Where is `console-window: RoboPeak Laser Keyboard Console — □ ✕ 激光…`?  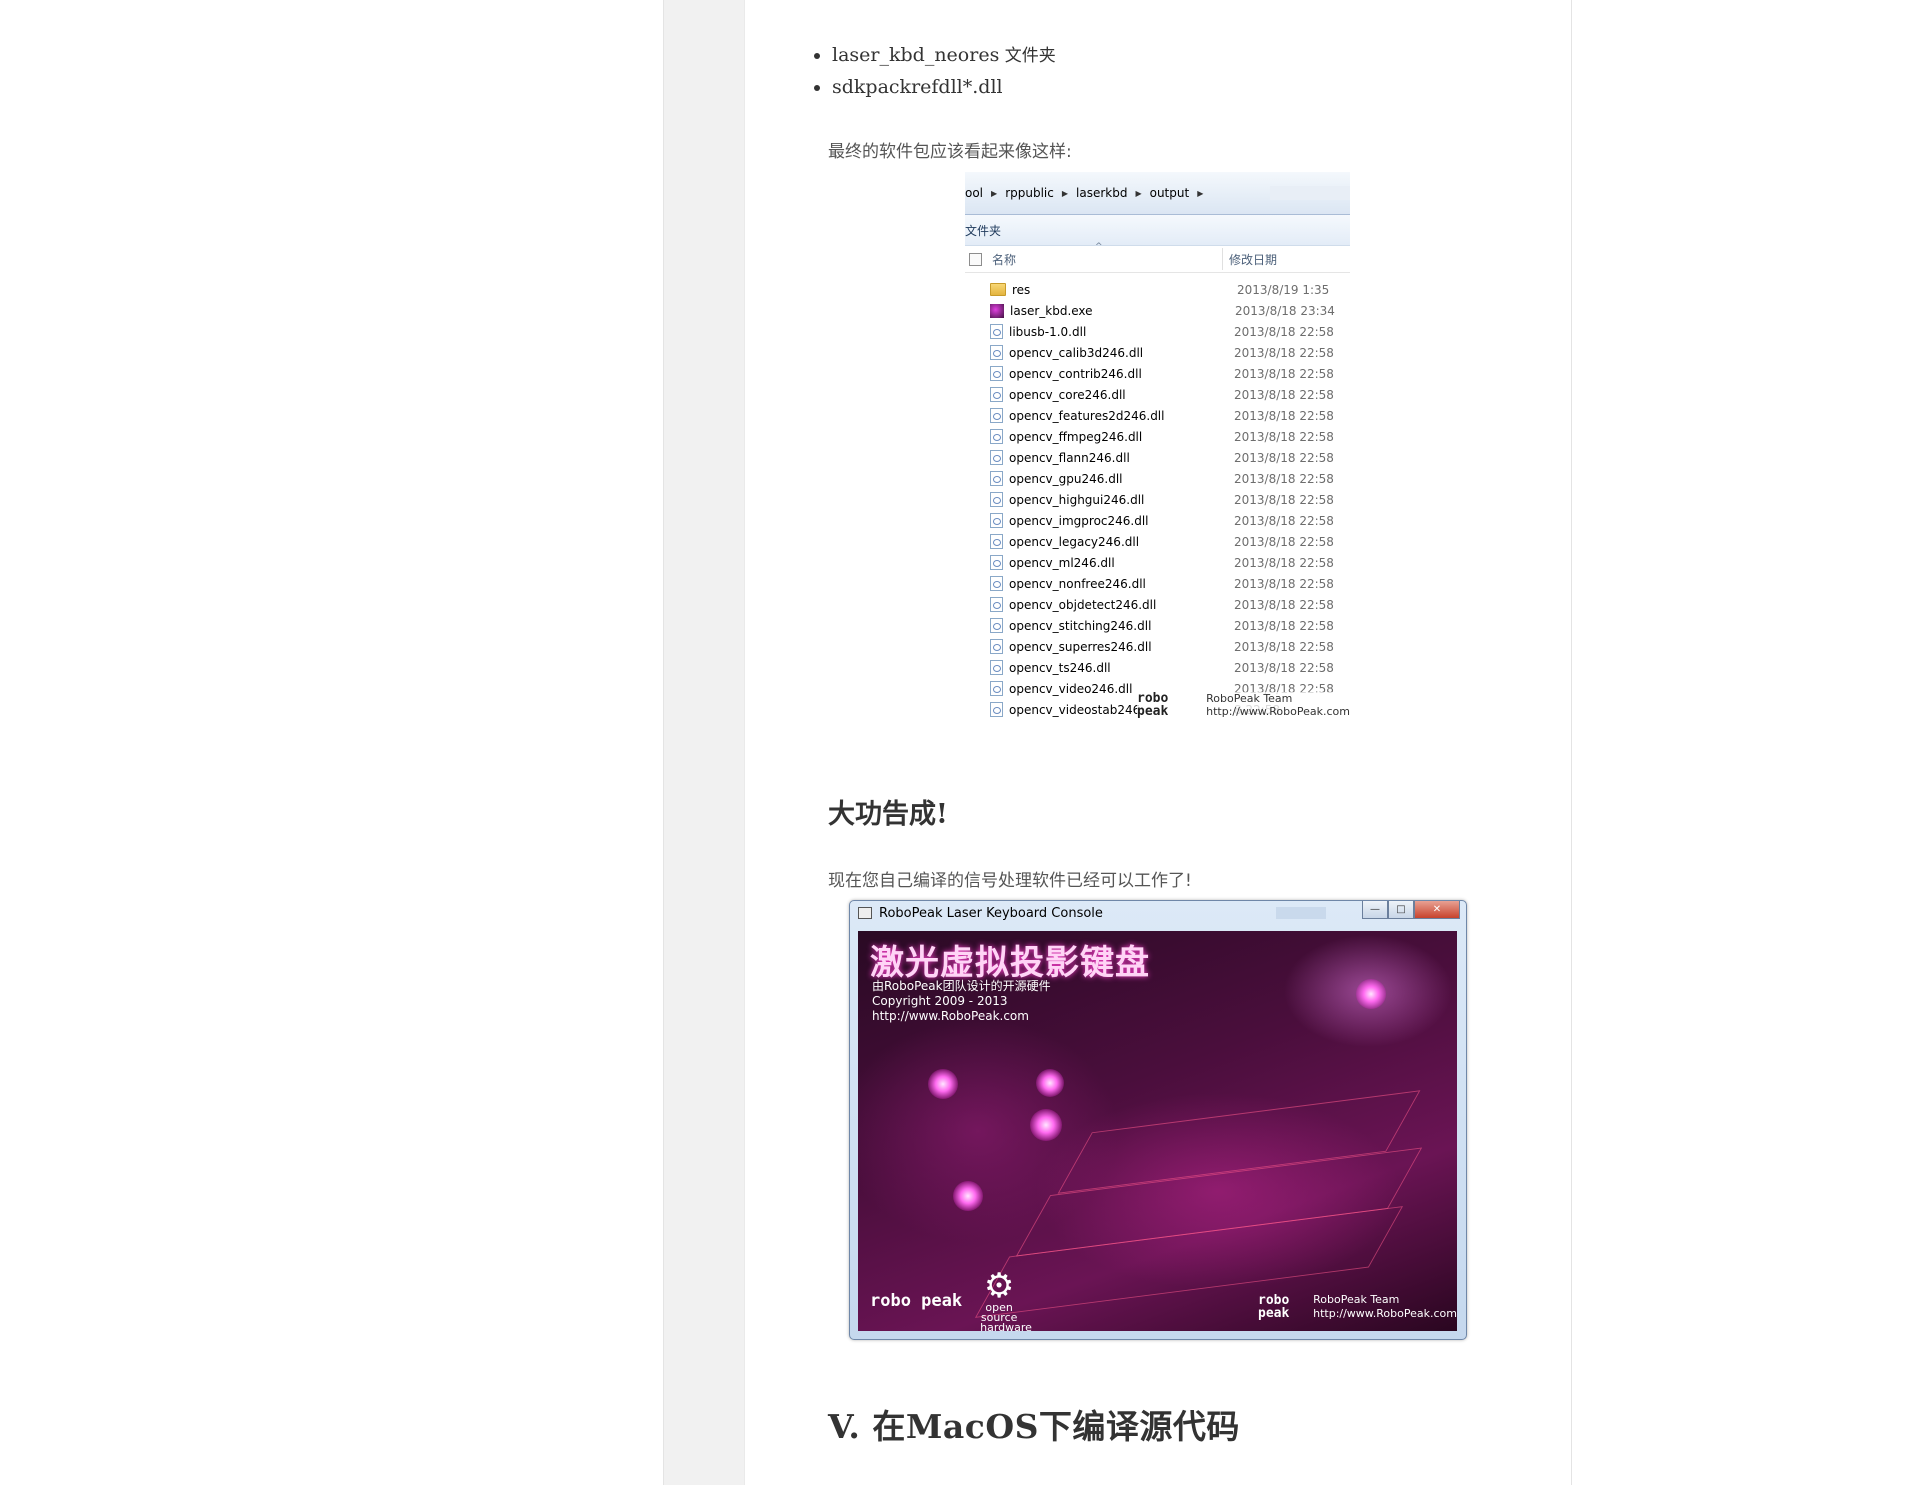
console-window: RoboPeak Laser Keyboard Console — □ ✕ 激光… is located at coordinates (1158, 1120).